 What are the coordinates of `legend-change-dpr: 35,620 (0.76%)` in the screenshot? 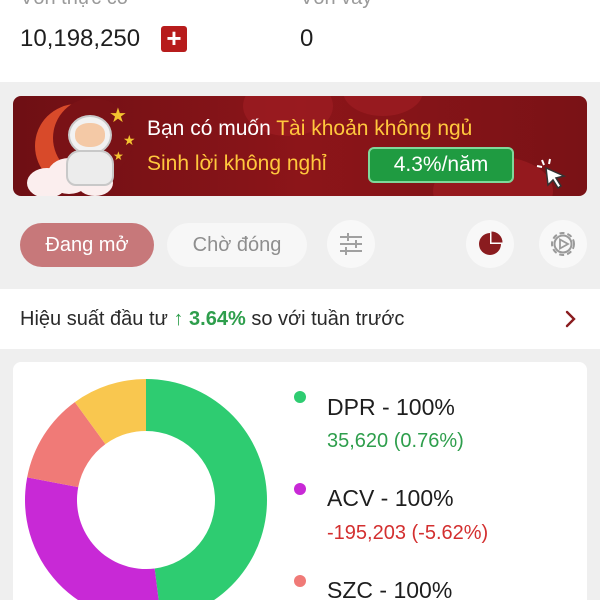 It's located at (395, 441).